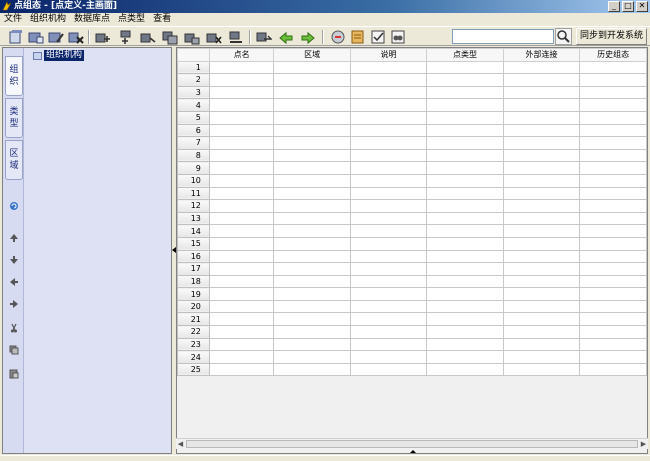  Describe the element at coordinates (193, 206) in the screenshot. I see `row-number: 12` at that location.